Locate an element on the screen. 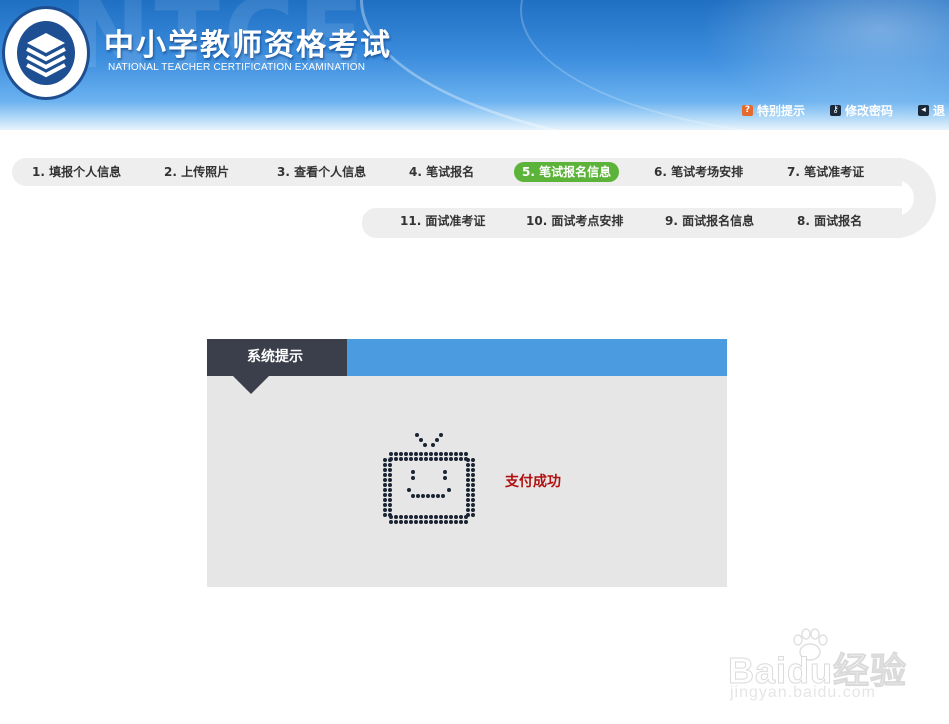 This screenshot has height=724, width=949. key-icon: ⚷ is located at coordinates (835, 110).